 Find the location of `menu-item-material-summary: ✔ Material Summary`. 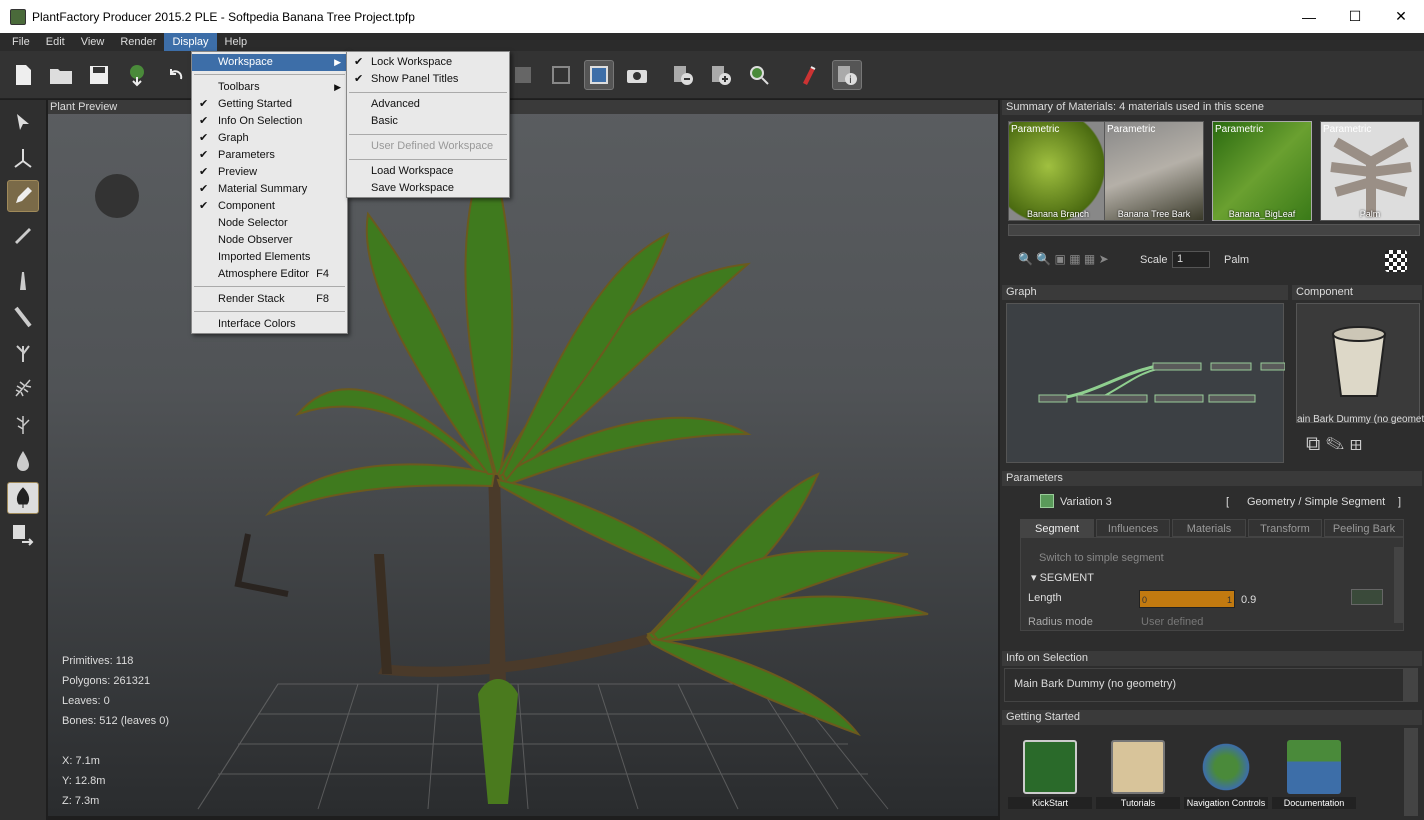

menu-item-material-summary: ✔ Material Summary is located at coordinates (269, 189).